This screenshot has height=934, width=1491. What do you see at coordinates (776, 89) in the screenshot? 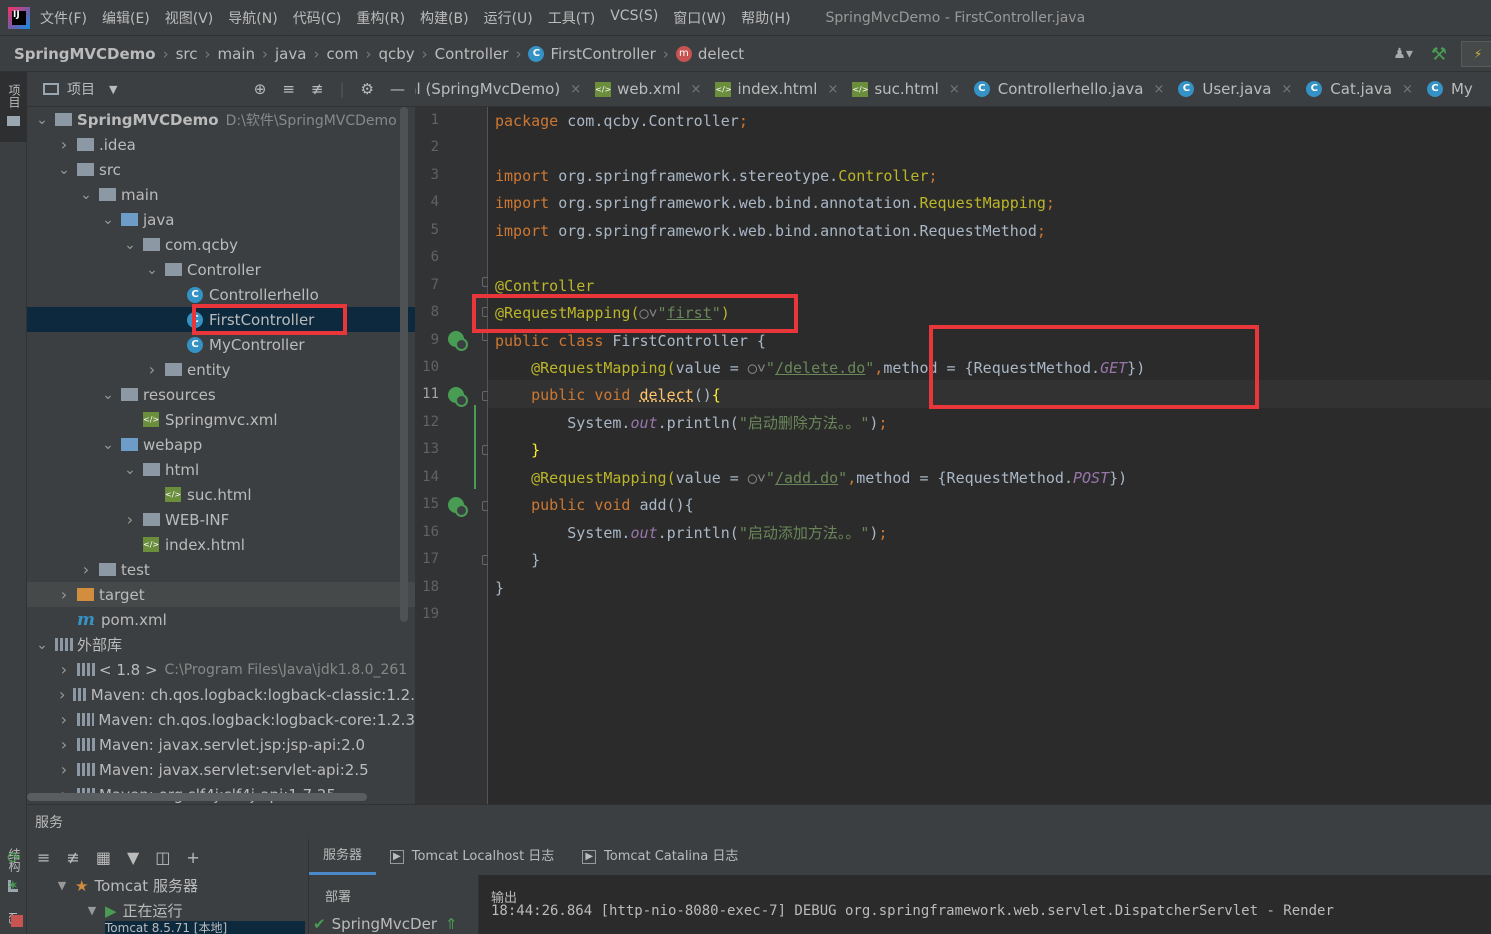
I see `editor-tab: </> index.html ×` at bounding box center [776, 89].